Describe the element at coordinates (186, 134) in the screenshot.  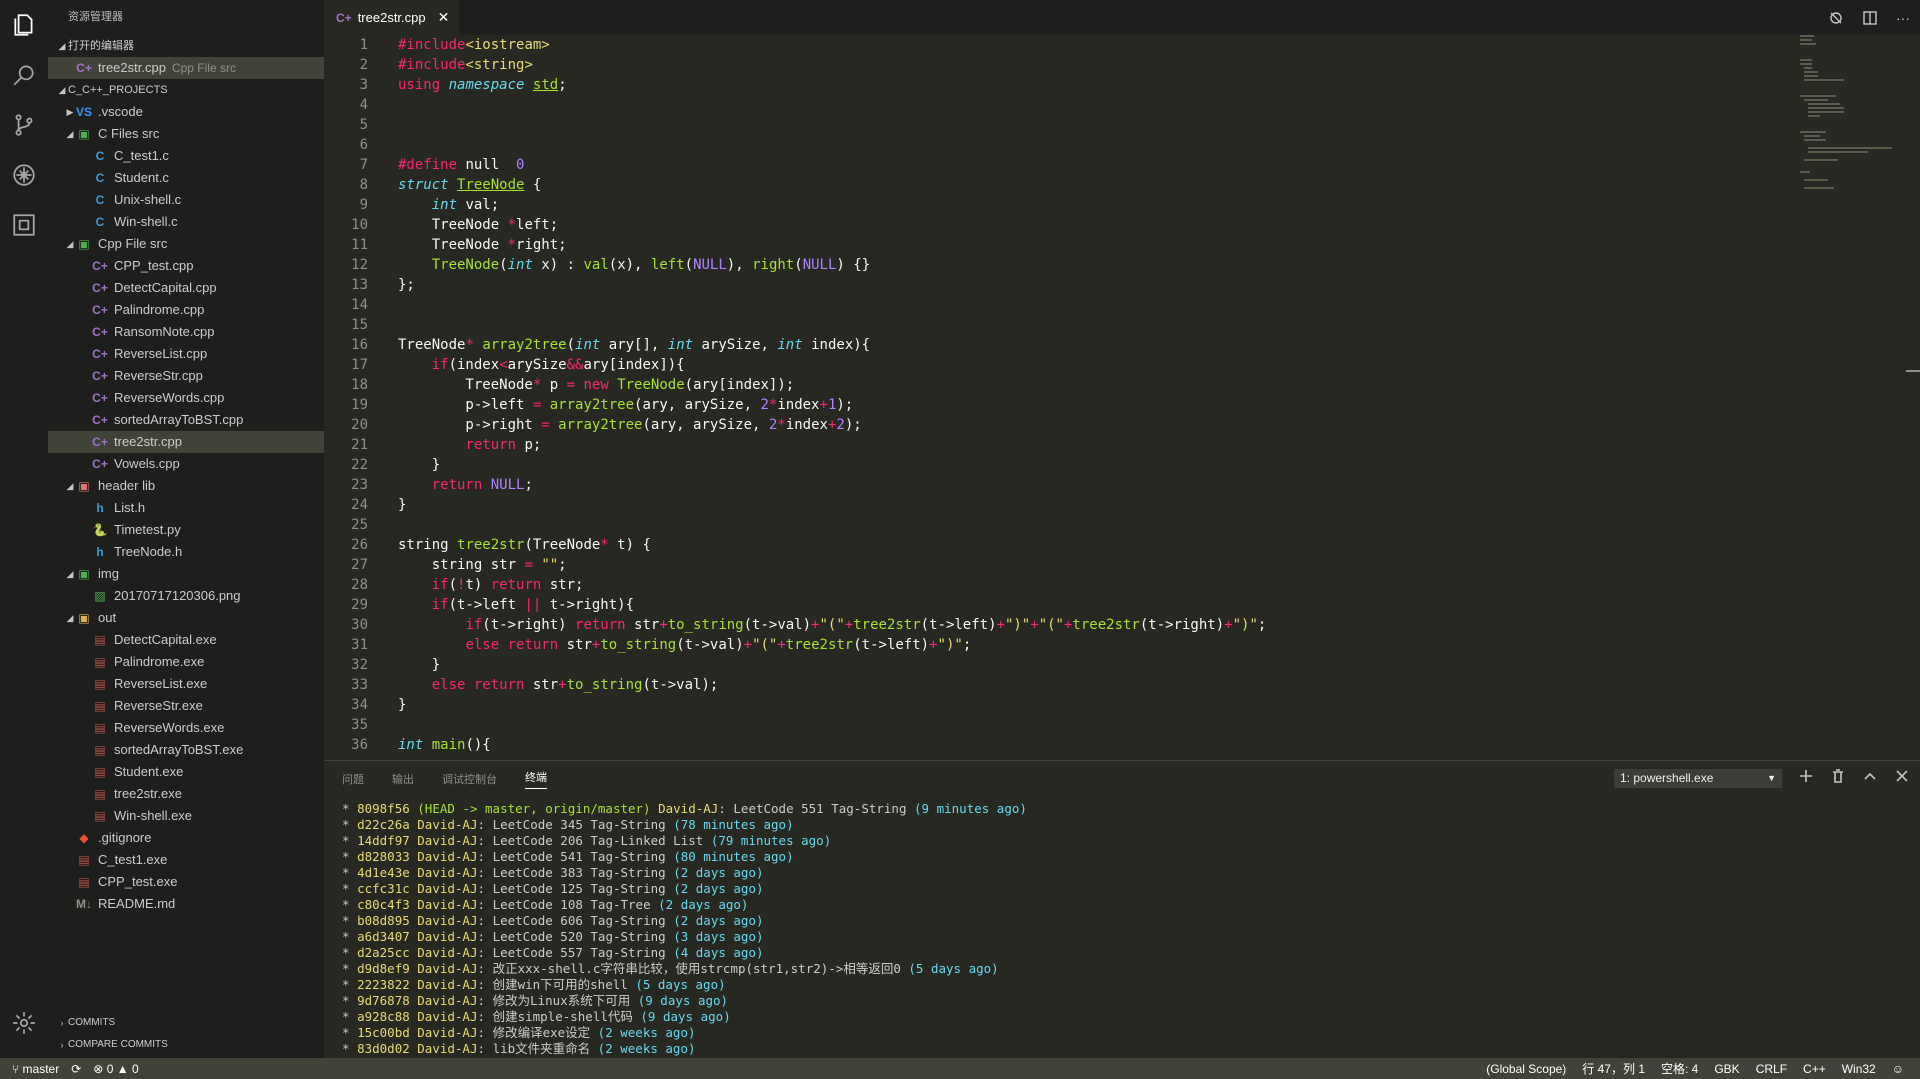
I see `tree-item: ◢ ▣ C Files src` at that location.